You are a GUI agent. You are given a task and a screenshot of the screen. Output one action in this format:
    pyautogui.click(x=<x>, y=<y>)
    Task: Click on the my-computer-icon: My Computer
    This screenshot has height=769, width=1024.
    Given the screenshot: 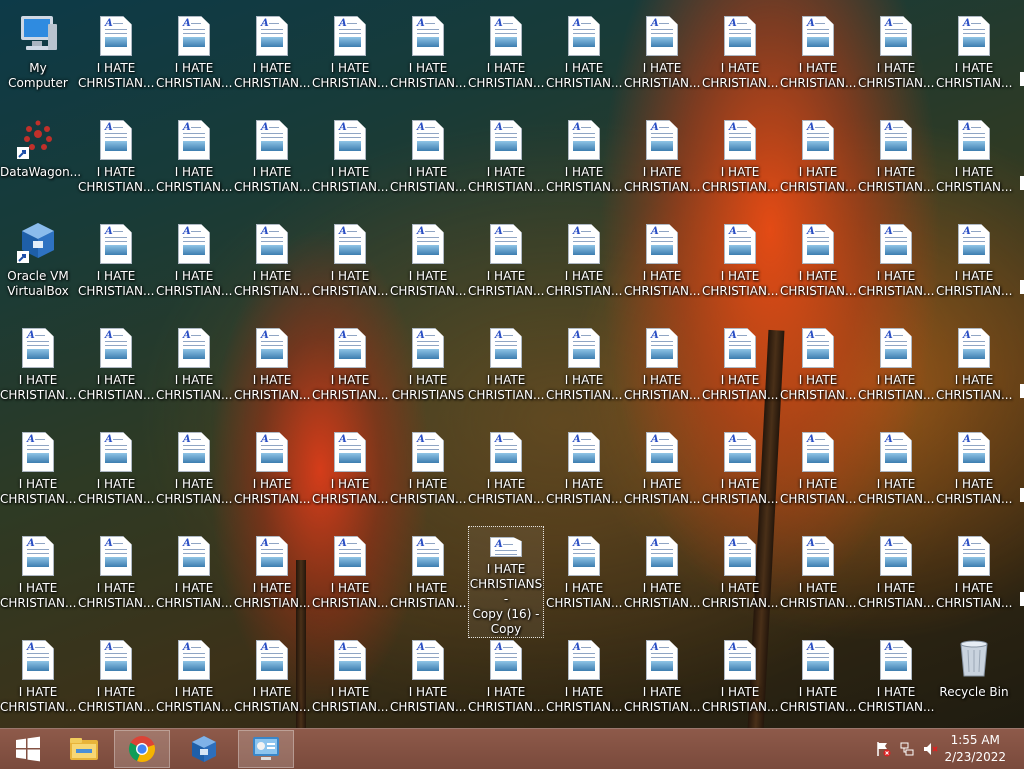 What is the action you would take?
    pyautogui.click(x=38, y=56)
    